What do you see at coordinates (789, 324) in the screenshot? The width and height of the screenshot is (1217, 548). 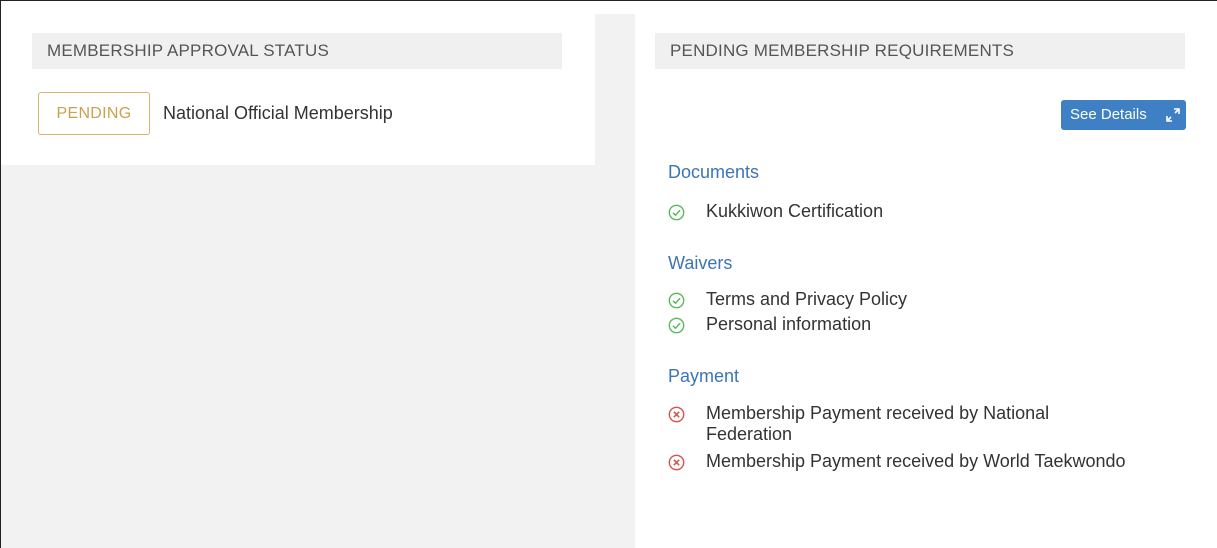 I see `requirement-label: Personal information` at bounding box center [789, 324].